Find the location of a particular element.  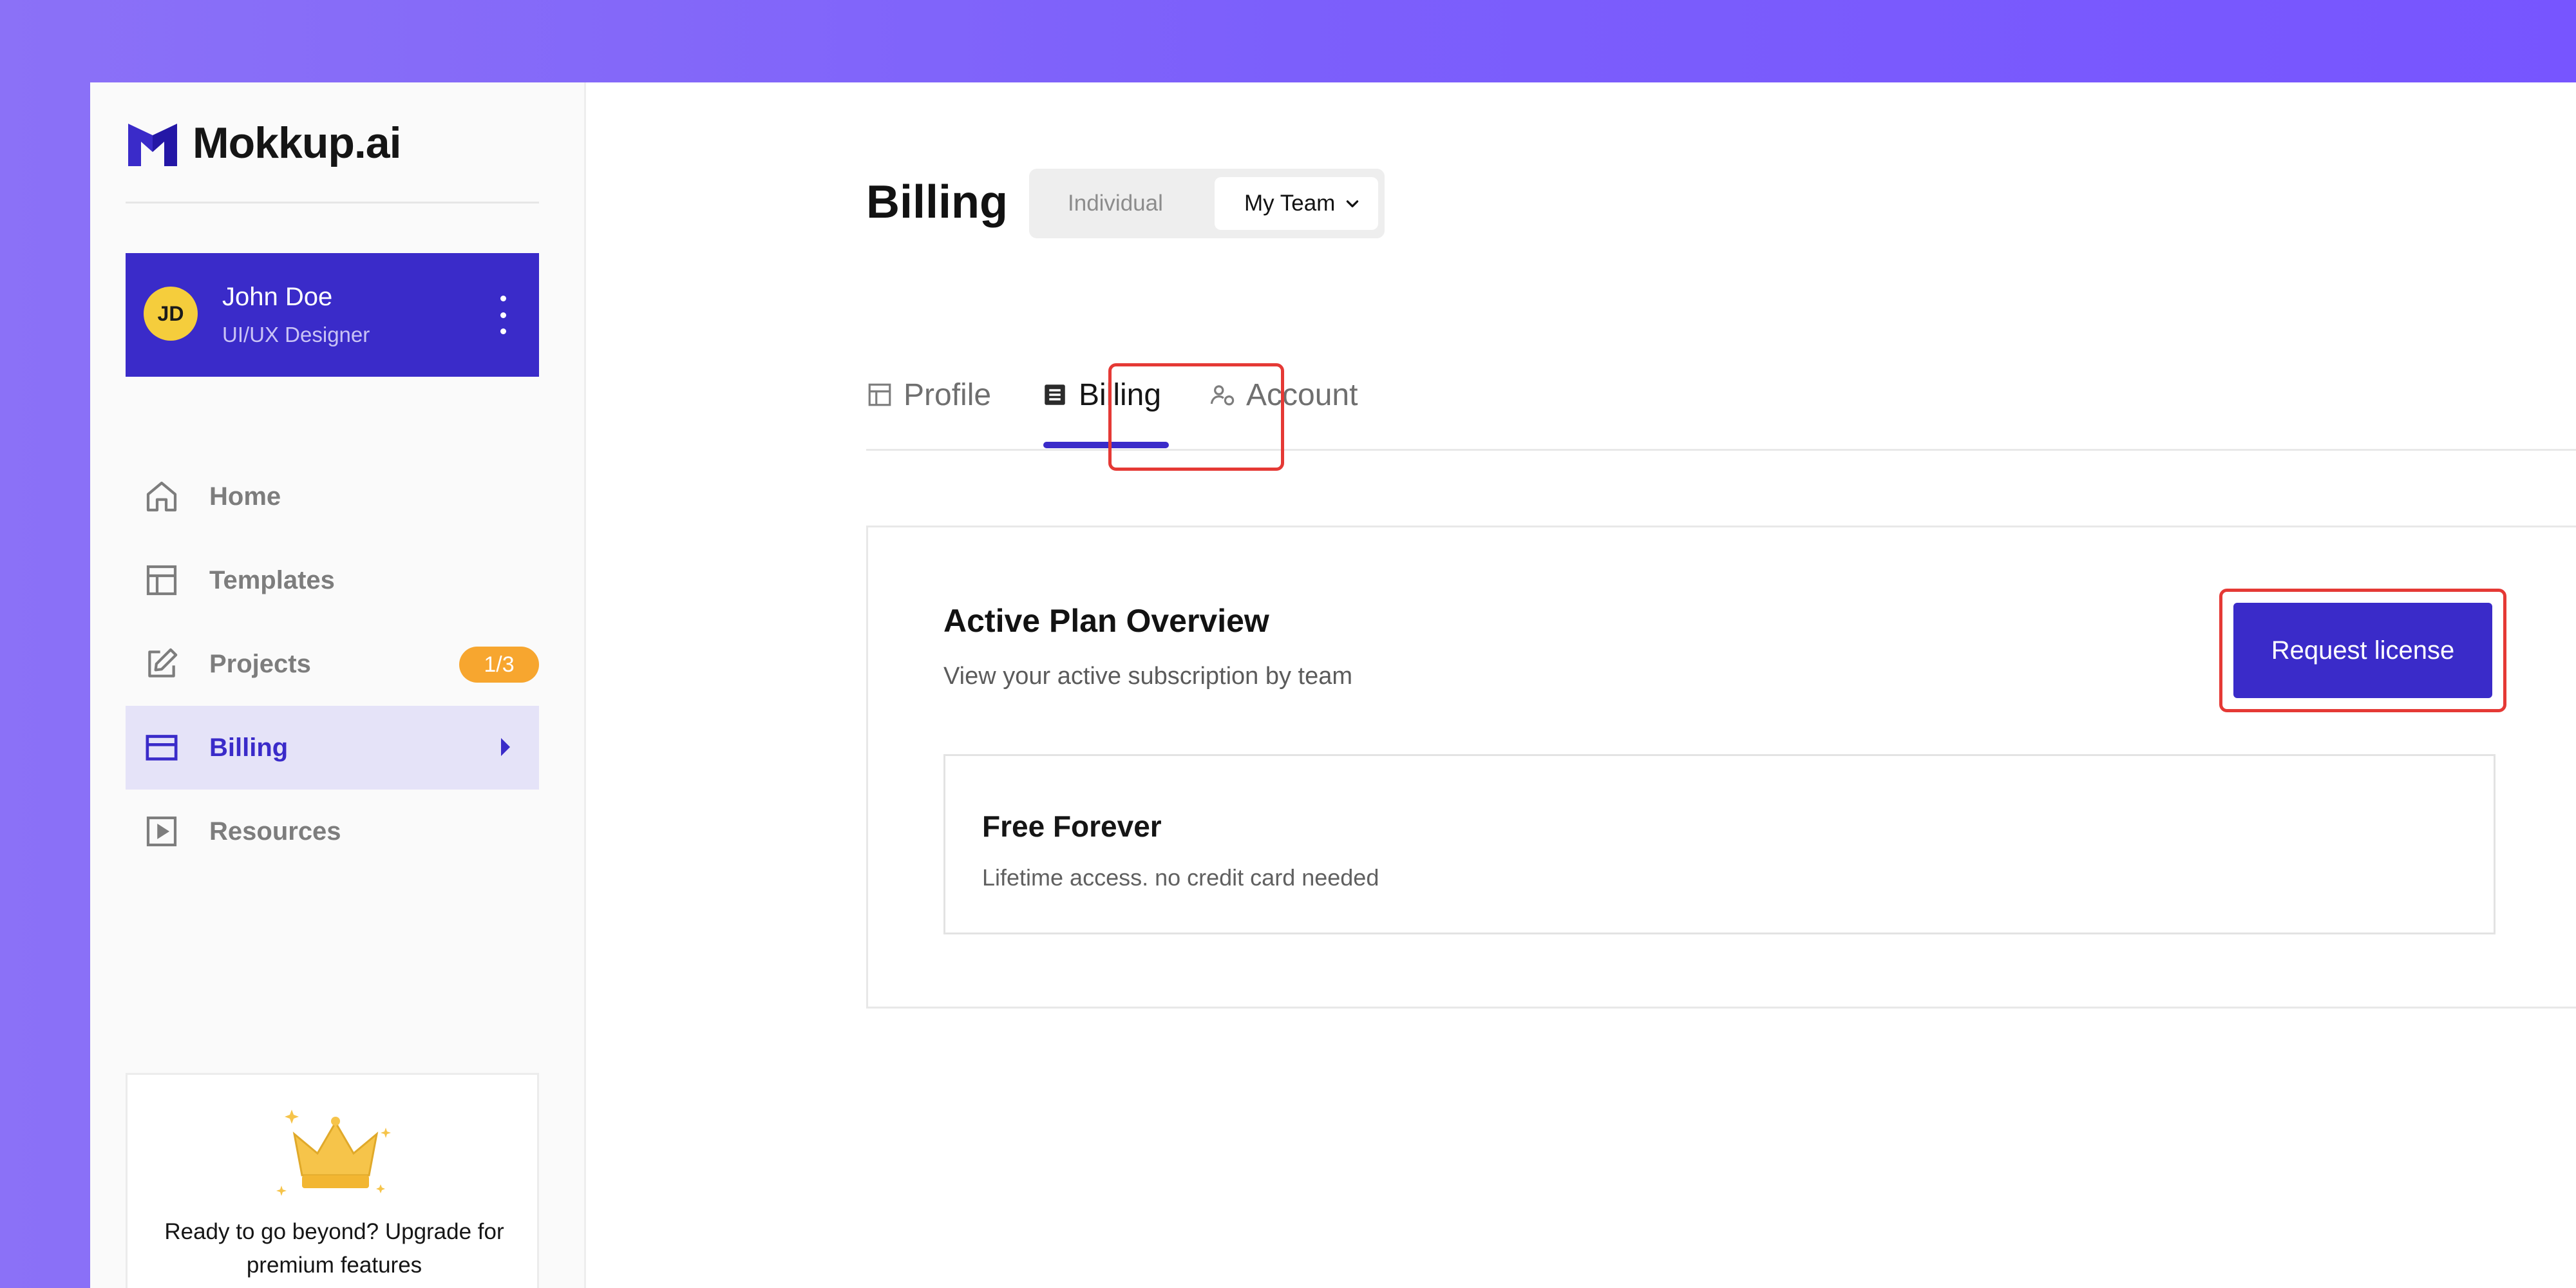

caret-right-icon is located at coordinates (506, 747).